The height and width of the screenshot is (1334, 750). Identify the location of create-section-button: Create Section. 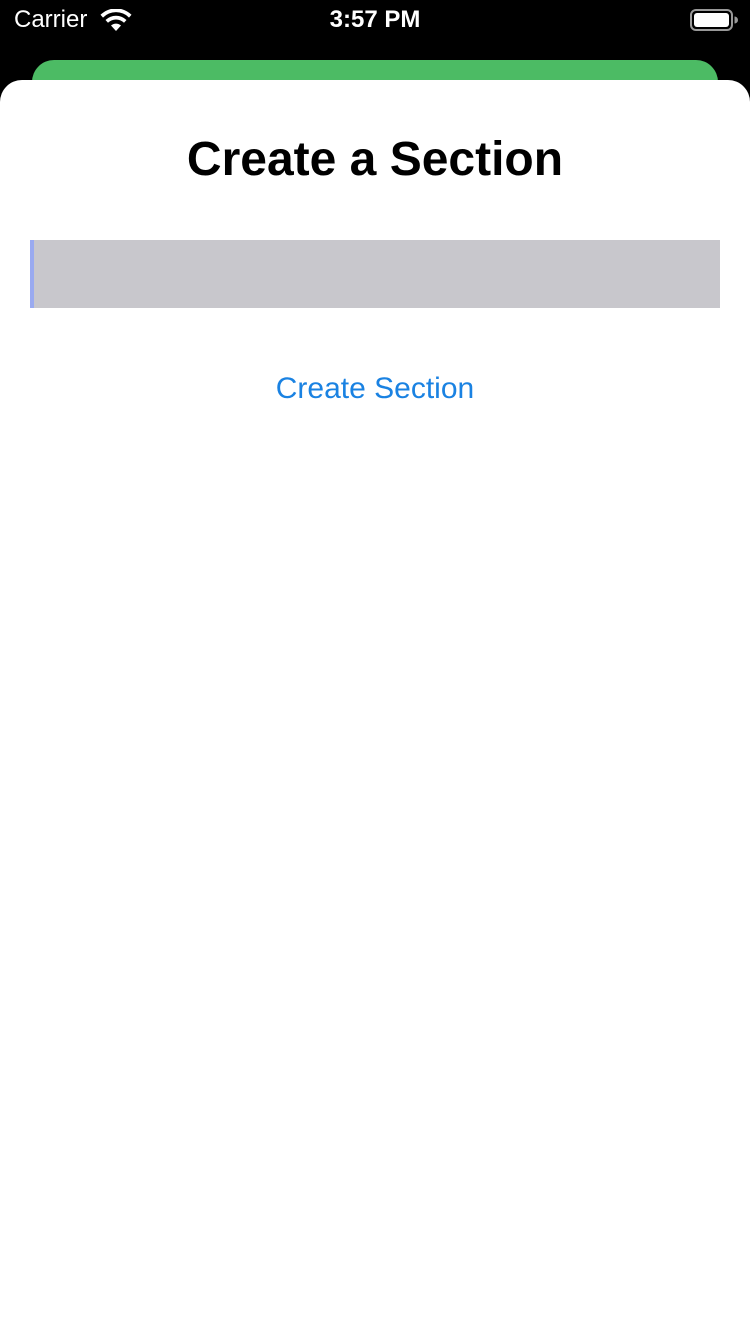
(375, 389).